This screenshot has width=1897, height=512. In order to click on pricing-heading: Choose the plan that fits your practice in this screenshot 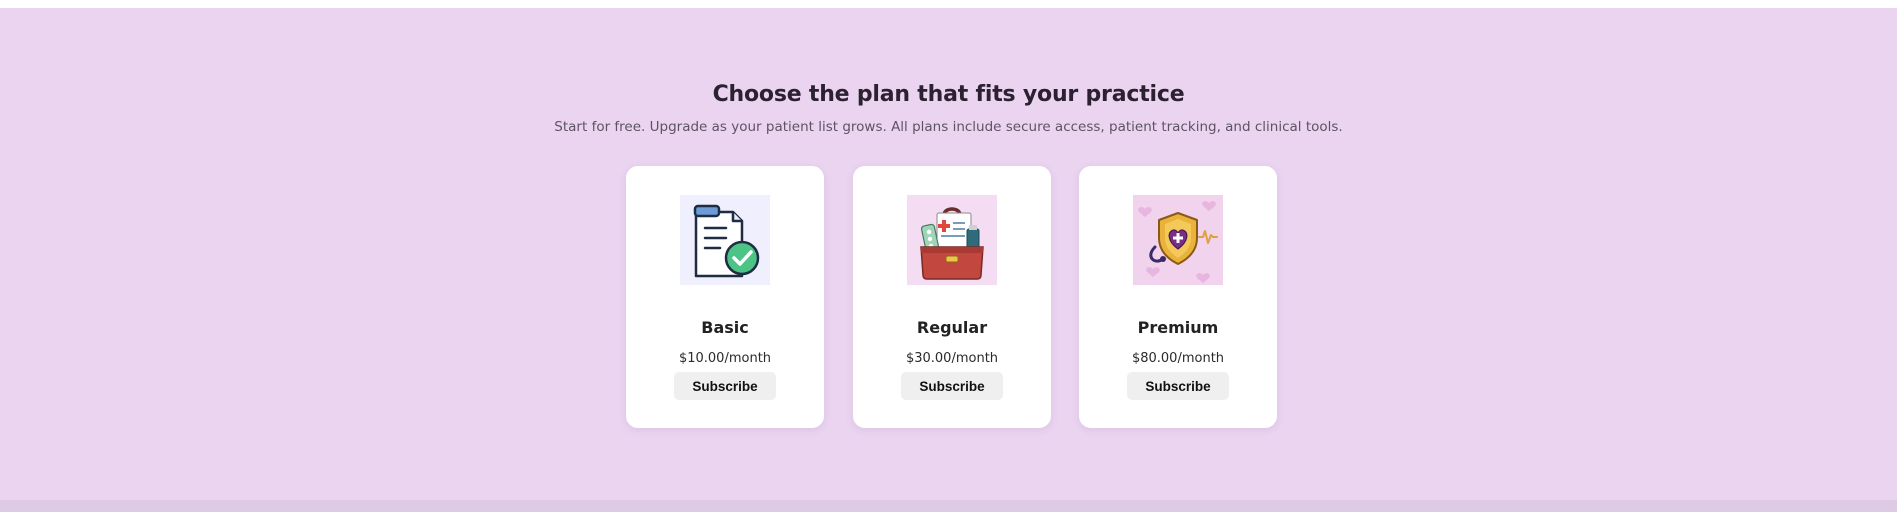, I will do `click(948, 94)`.